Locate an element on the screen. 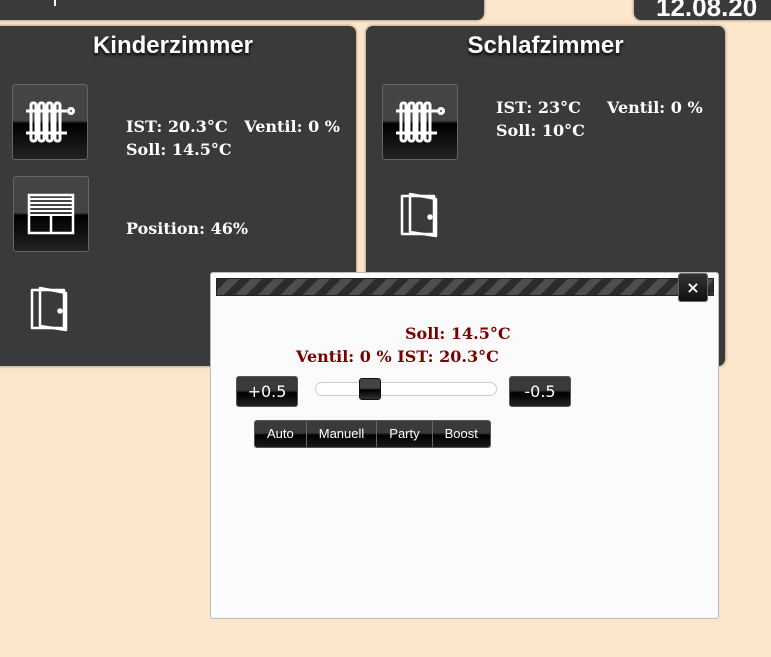 This screenshot has height=657, width=771. dialog-ventil: Ventil: 0 % is located at coordinates (344, 356).